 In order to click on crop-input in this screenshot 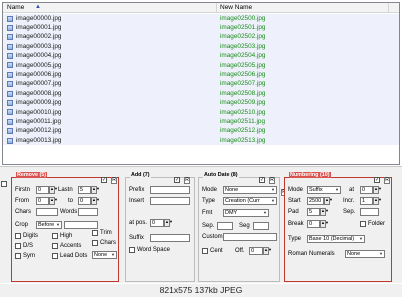, I will do `click(81, 225)`.